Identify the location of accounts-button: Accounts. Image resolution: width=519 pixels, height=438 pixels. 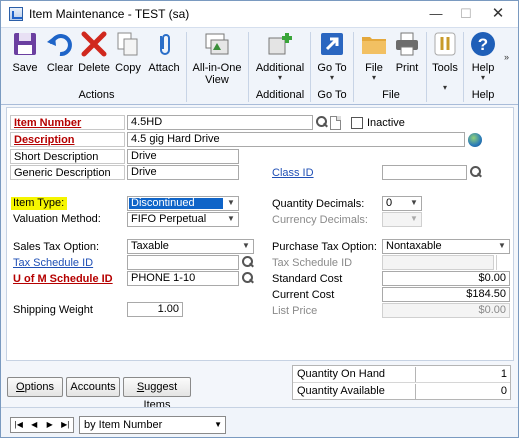
(93, 387).